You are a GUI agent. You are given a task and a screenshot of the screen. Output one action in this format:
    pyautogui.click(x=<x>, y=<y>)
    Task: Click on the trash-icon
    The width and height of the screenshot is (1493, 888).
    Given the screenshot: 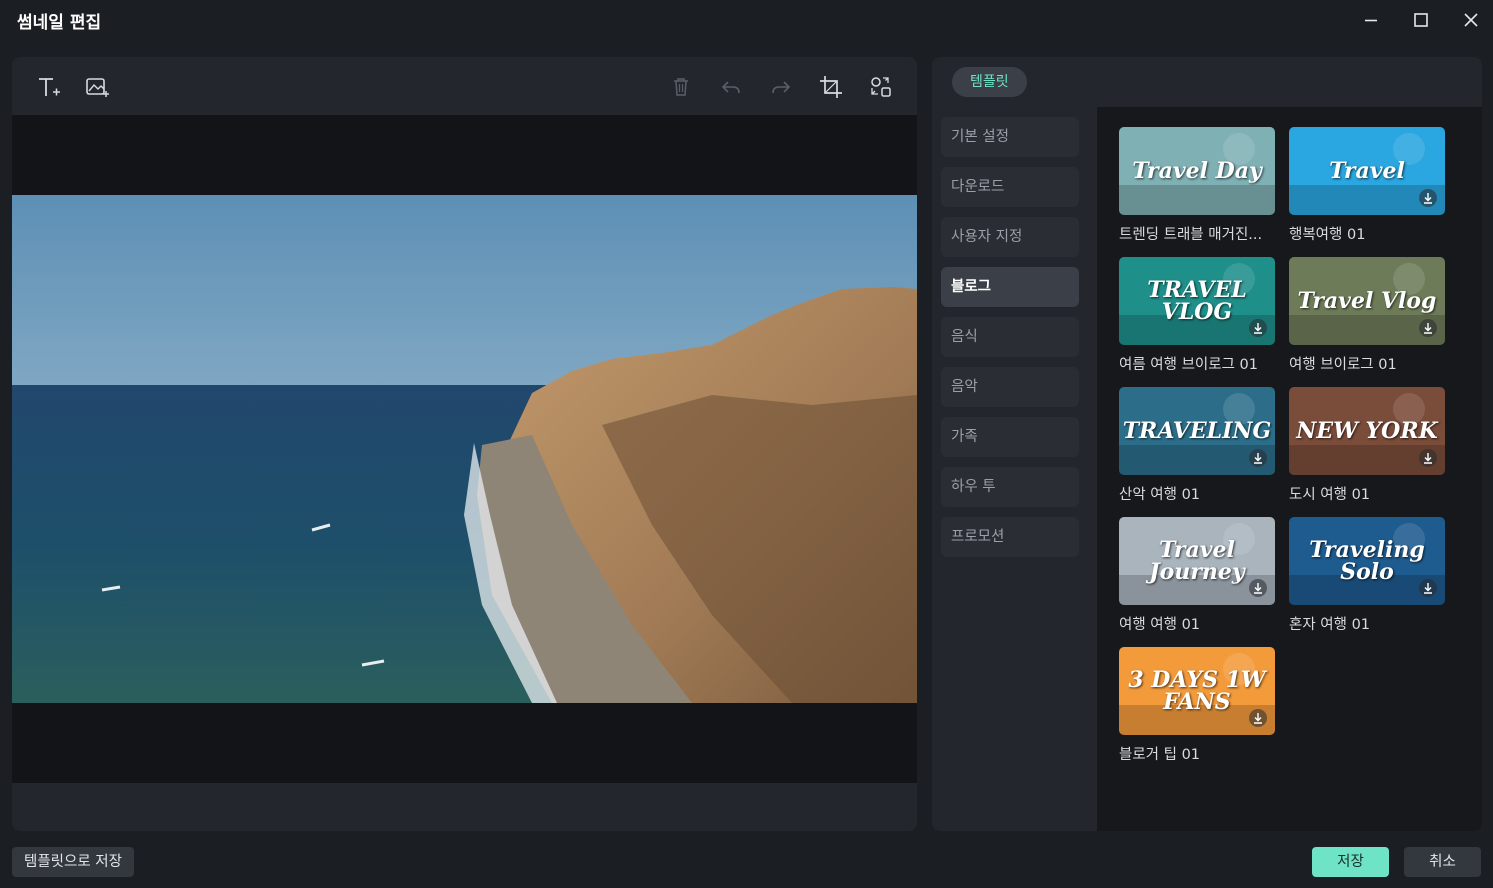 What is the action you would take?
    pyautogui.click(x=681, y=87)
    